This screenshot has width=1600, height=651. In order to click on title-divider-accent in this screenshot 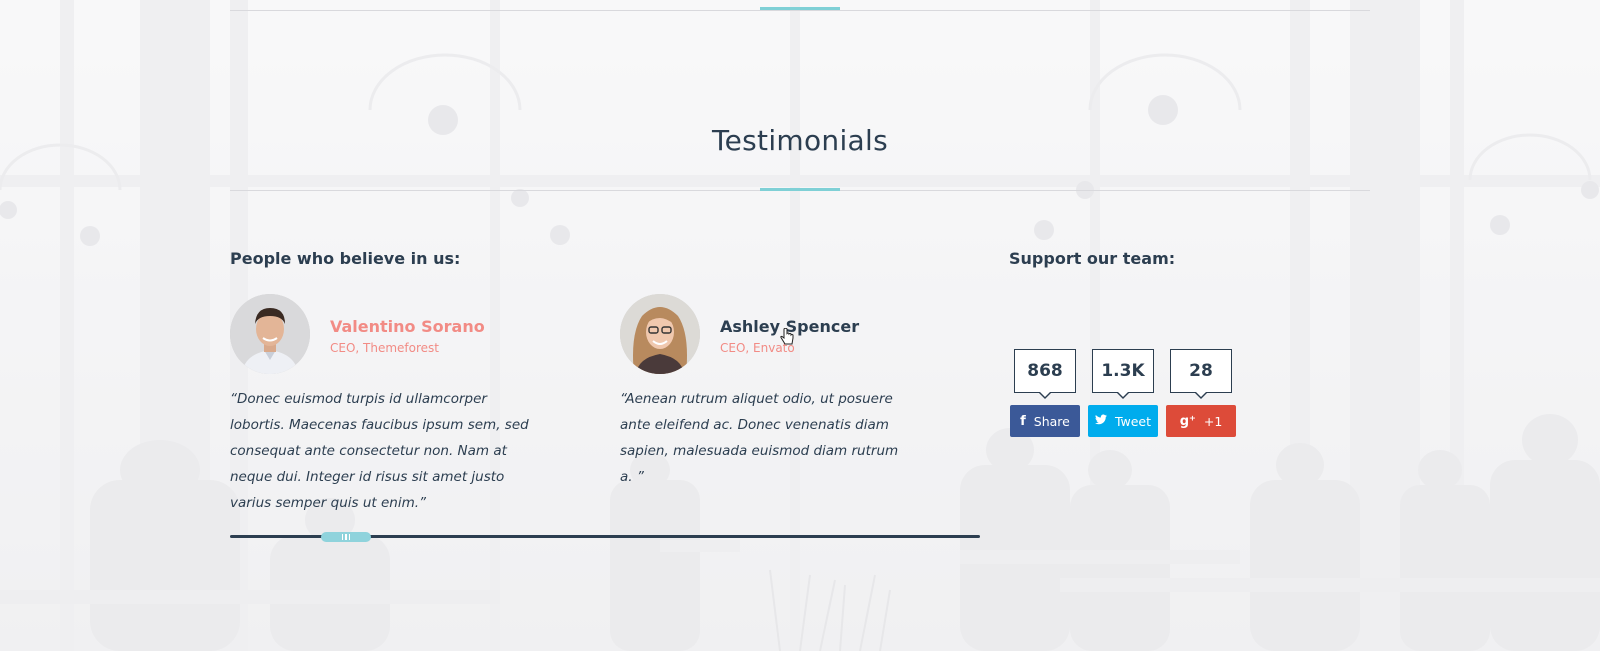, I will do `click(800, 189)`.